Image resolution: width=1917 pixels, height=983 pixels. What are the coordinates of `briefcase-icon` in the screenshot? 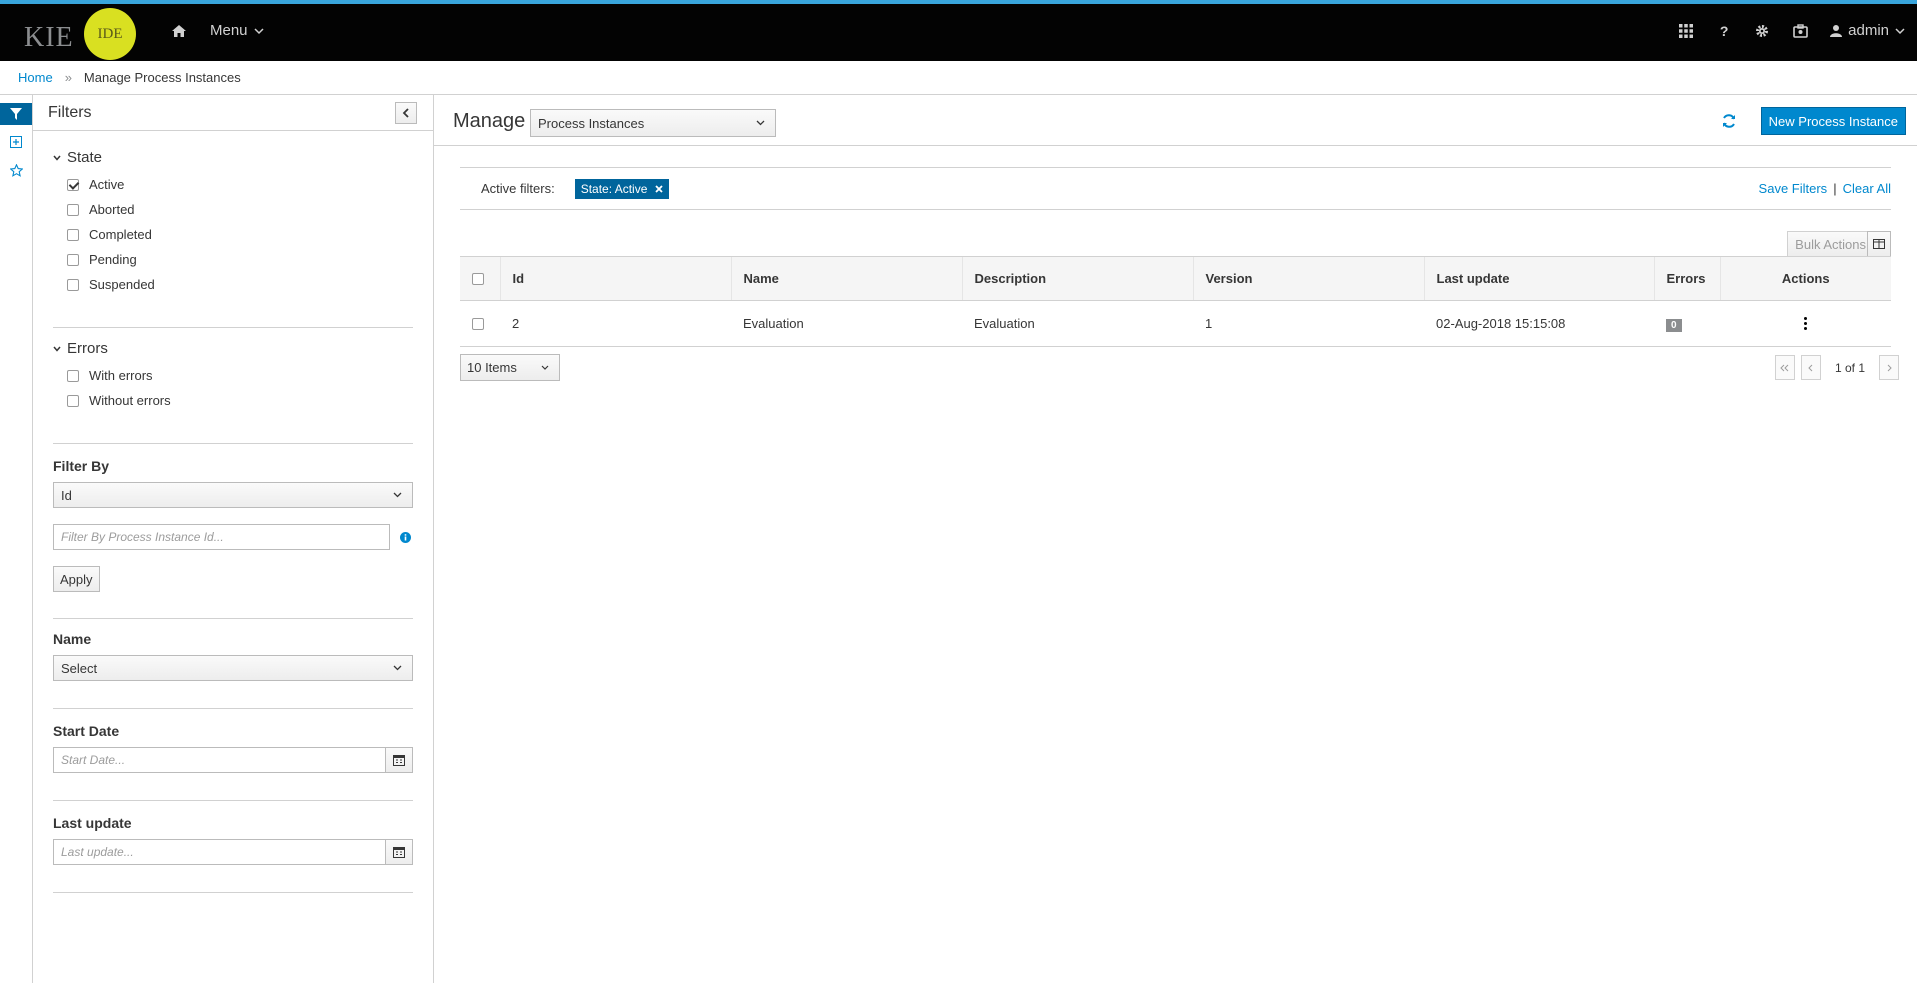 It's located at (1800, 31).